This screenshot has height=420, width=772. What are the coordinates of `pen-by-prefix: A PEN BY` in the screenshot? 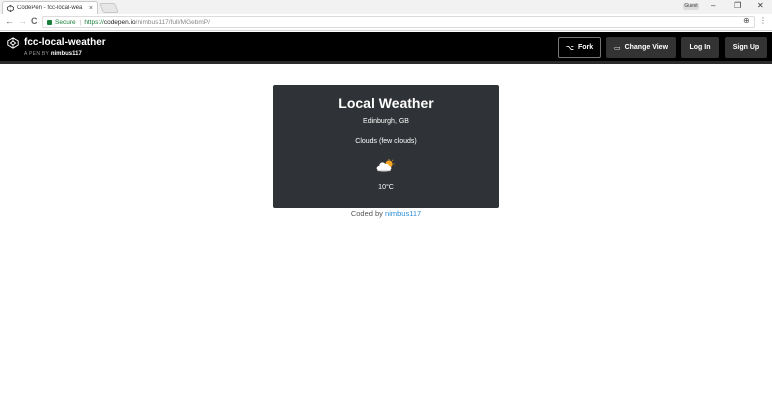 It's located at (37, 54).